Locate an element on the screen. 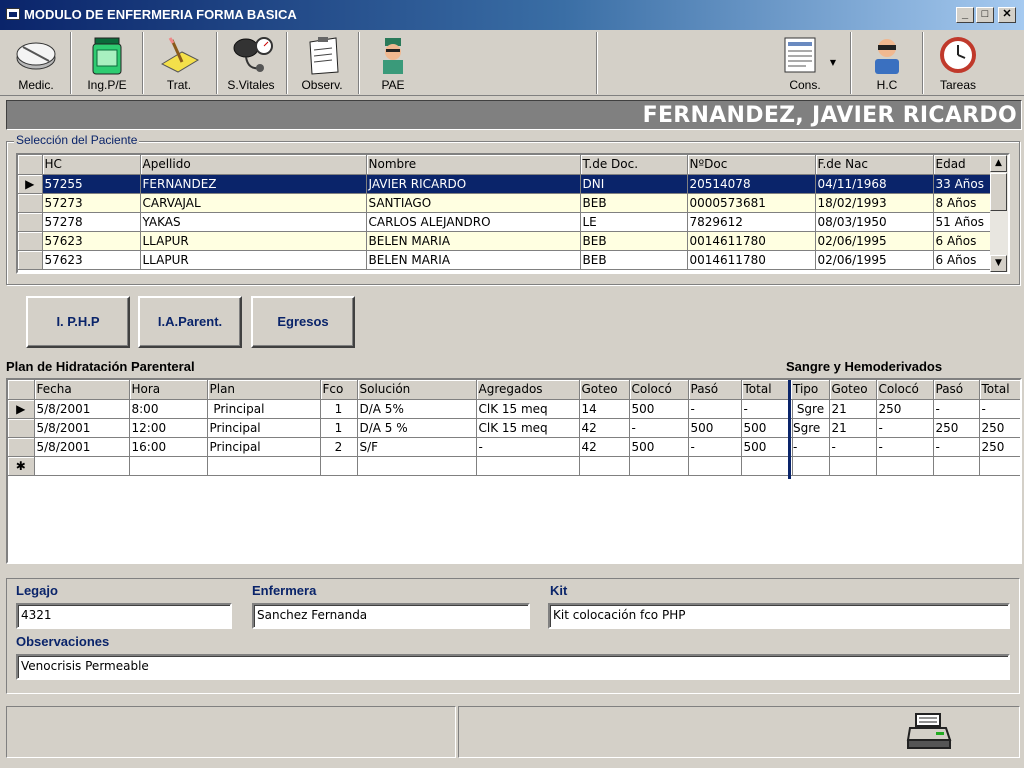 The width and height of the screenshot is (1024, 768). tareas-button: Tareas is located at coordinates (958, 63).